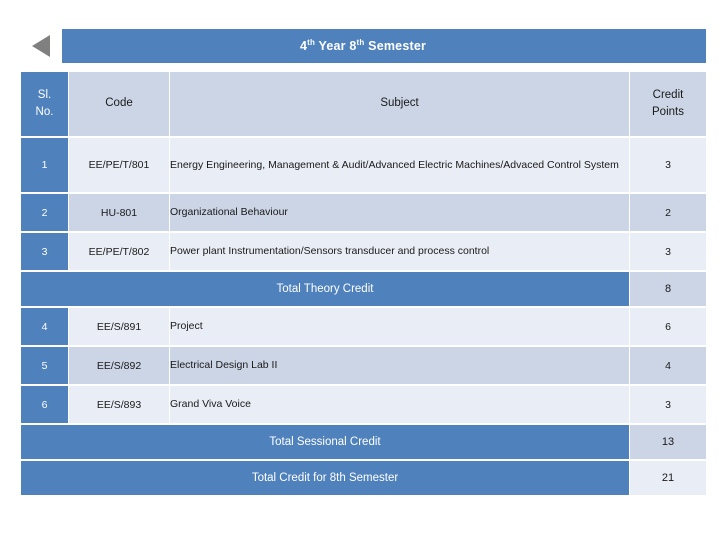  I want to click on total-sessional-row: Total Sessional Credit 13, so click(363, 442).